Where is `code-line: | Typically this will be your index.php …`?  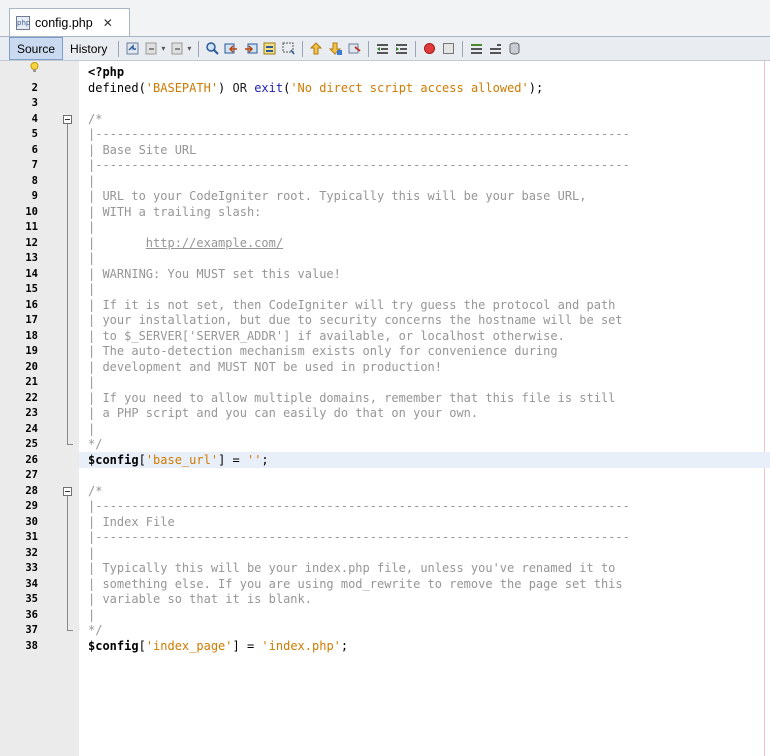 code-line: | Typically this will be your index.php … is located at coordinates (351, 568).